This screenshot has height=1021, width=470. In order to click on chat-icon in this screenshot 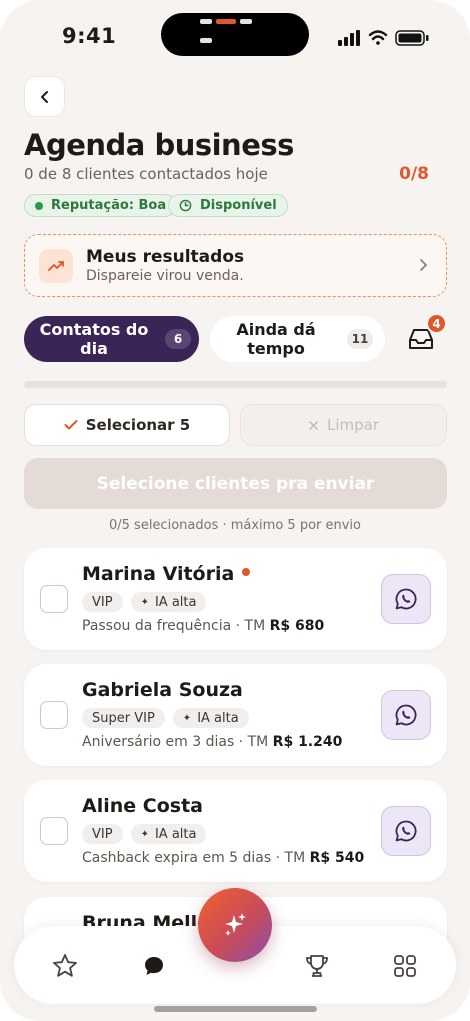, I will do `click(154, 966)`.